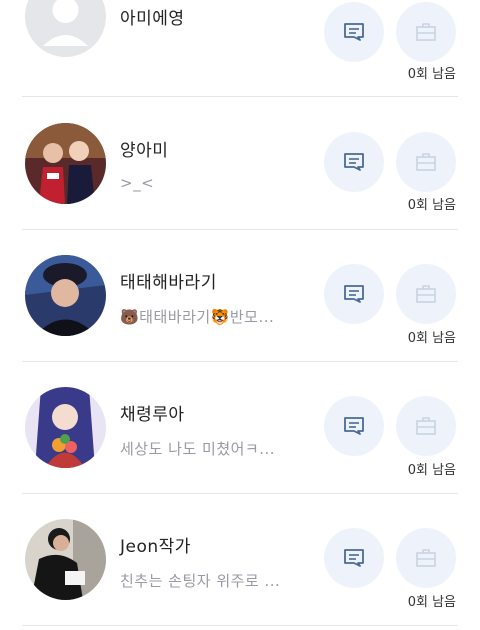  What do you see at coordinates (168, 283) in the screenshot?
I see `friend-name: 태태해바라기` at bounding box center [168, 283].